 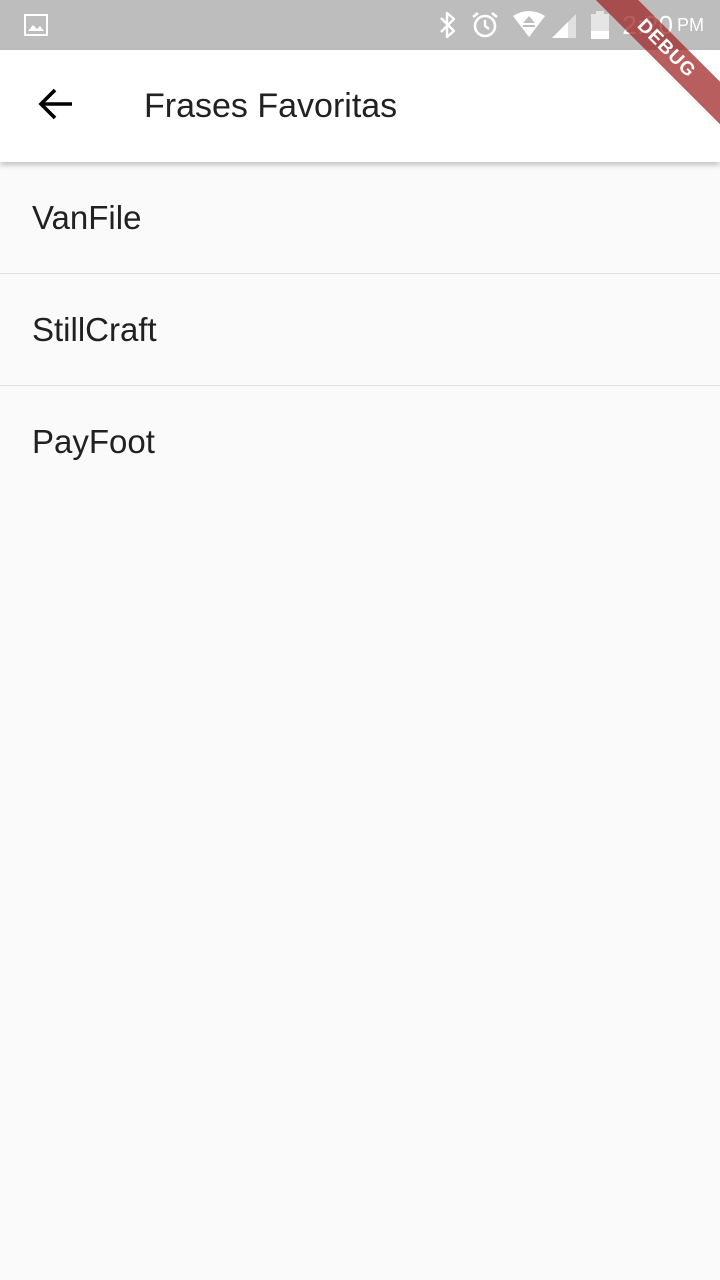 I want to click on list-item-label: StillCraft, so click(x=94, y=329).